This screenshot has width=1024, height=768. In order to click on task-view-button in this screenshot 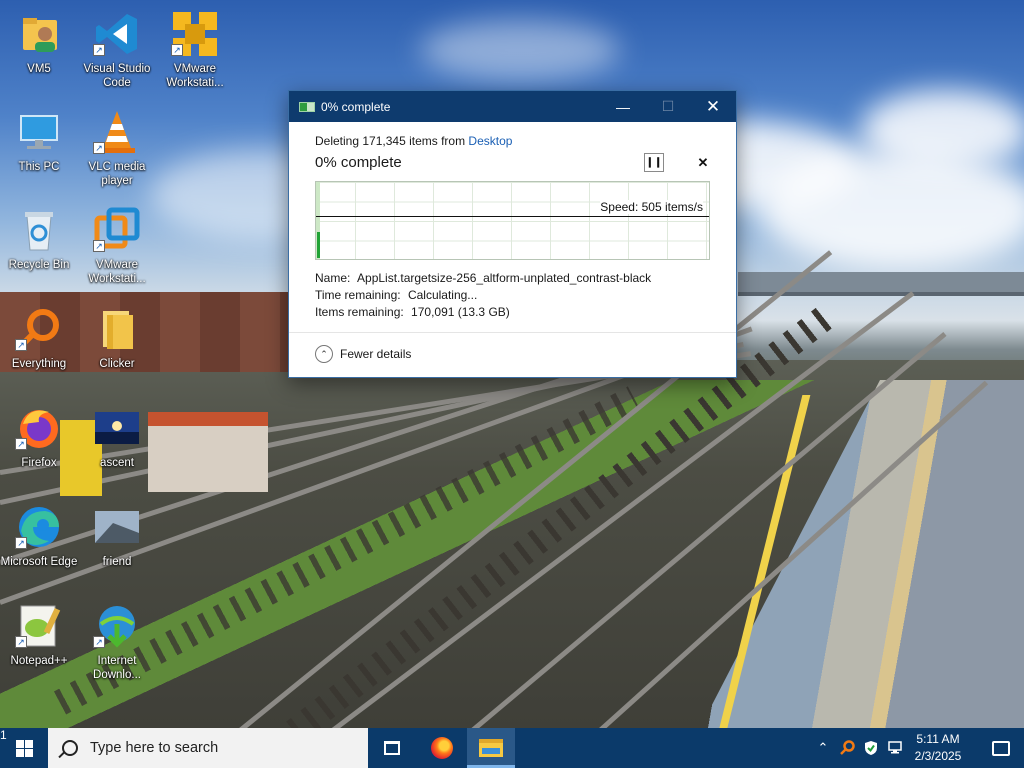, I will do `click(392, 748)`.